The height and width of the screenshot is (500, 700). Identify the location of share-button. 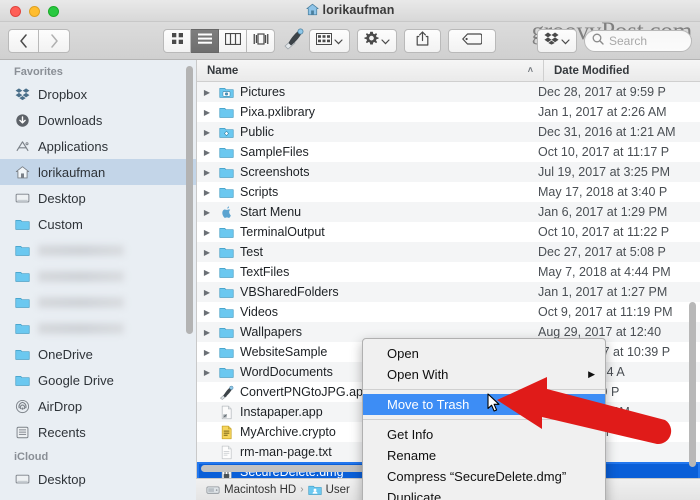
(422, 41).